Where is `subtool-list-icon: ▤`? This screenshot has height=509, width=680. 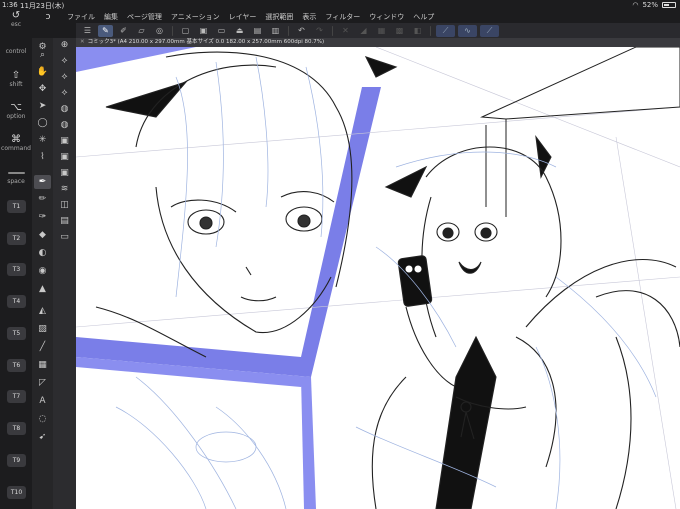
subtool-list-icon: ▤ is located at coordinates (64, 221).